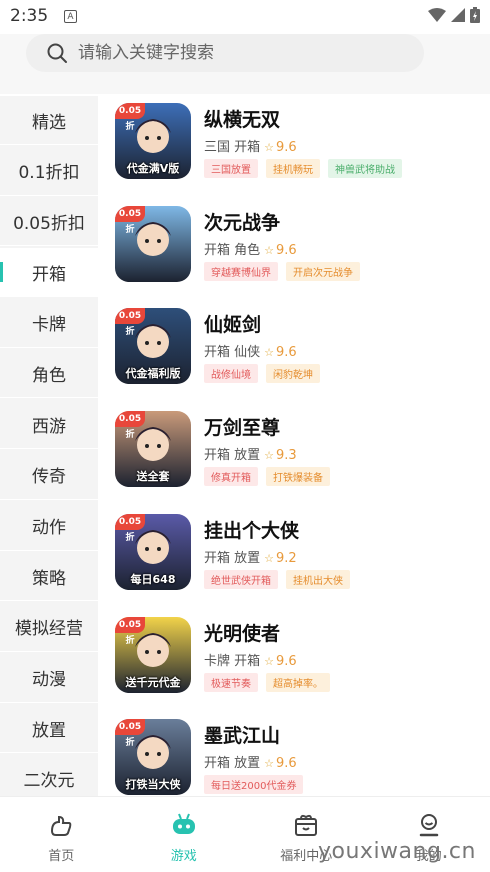  I want to click on game-genre: 开箱 角色, so click(232, 250).